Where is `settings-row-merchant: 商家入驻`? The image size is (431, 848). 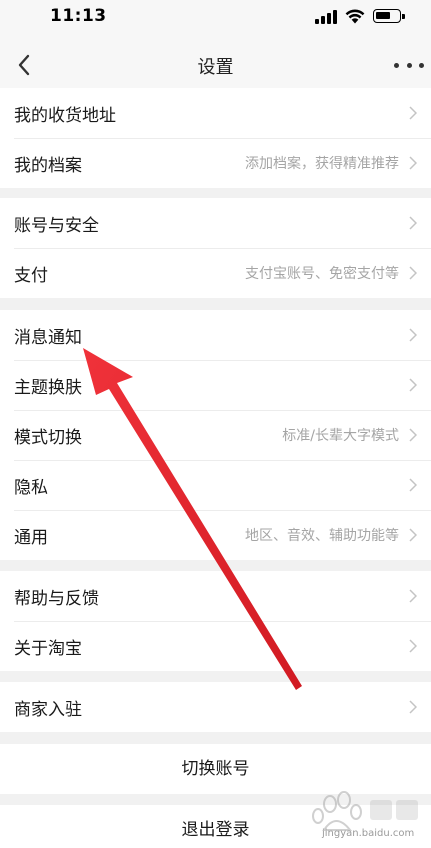 settings-row-merchant: 商家入驻 is located at coordinates (215, 707).